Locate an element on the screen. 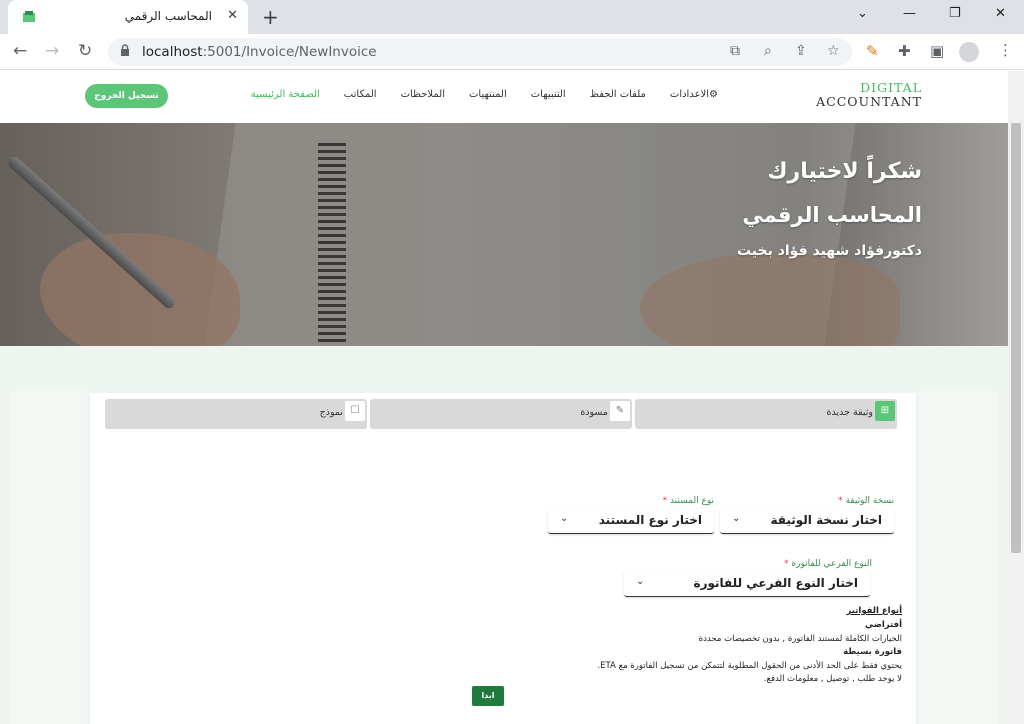 This screenshot has width=1024, height=724. tab-search-chevron-icon: ⌄ is located at coordinates (862, 13).